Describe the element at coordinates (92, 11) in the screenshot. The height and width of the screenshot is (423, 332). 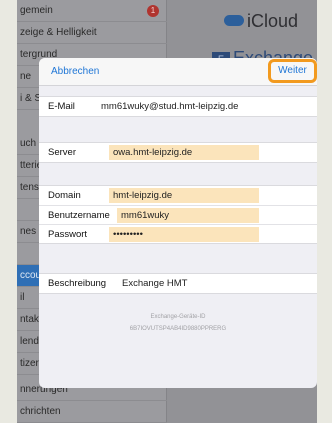
I see `sidebar-item-general: gemein 1` at that location.